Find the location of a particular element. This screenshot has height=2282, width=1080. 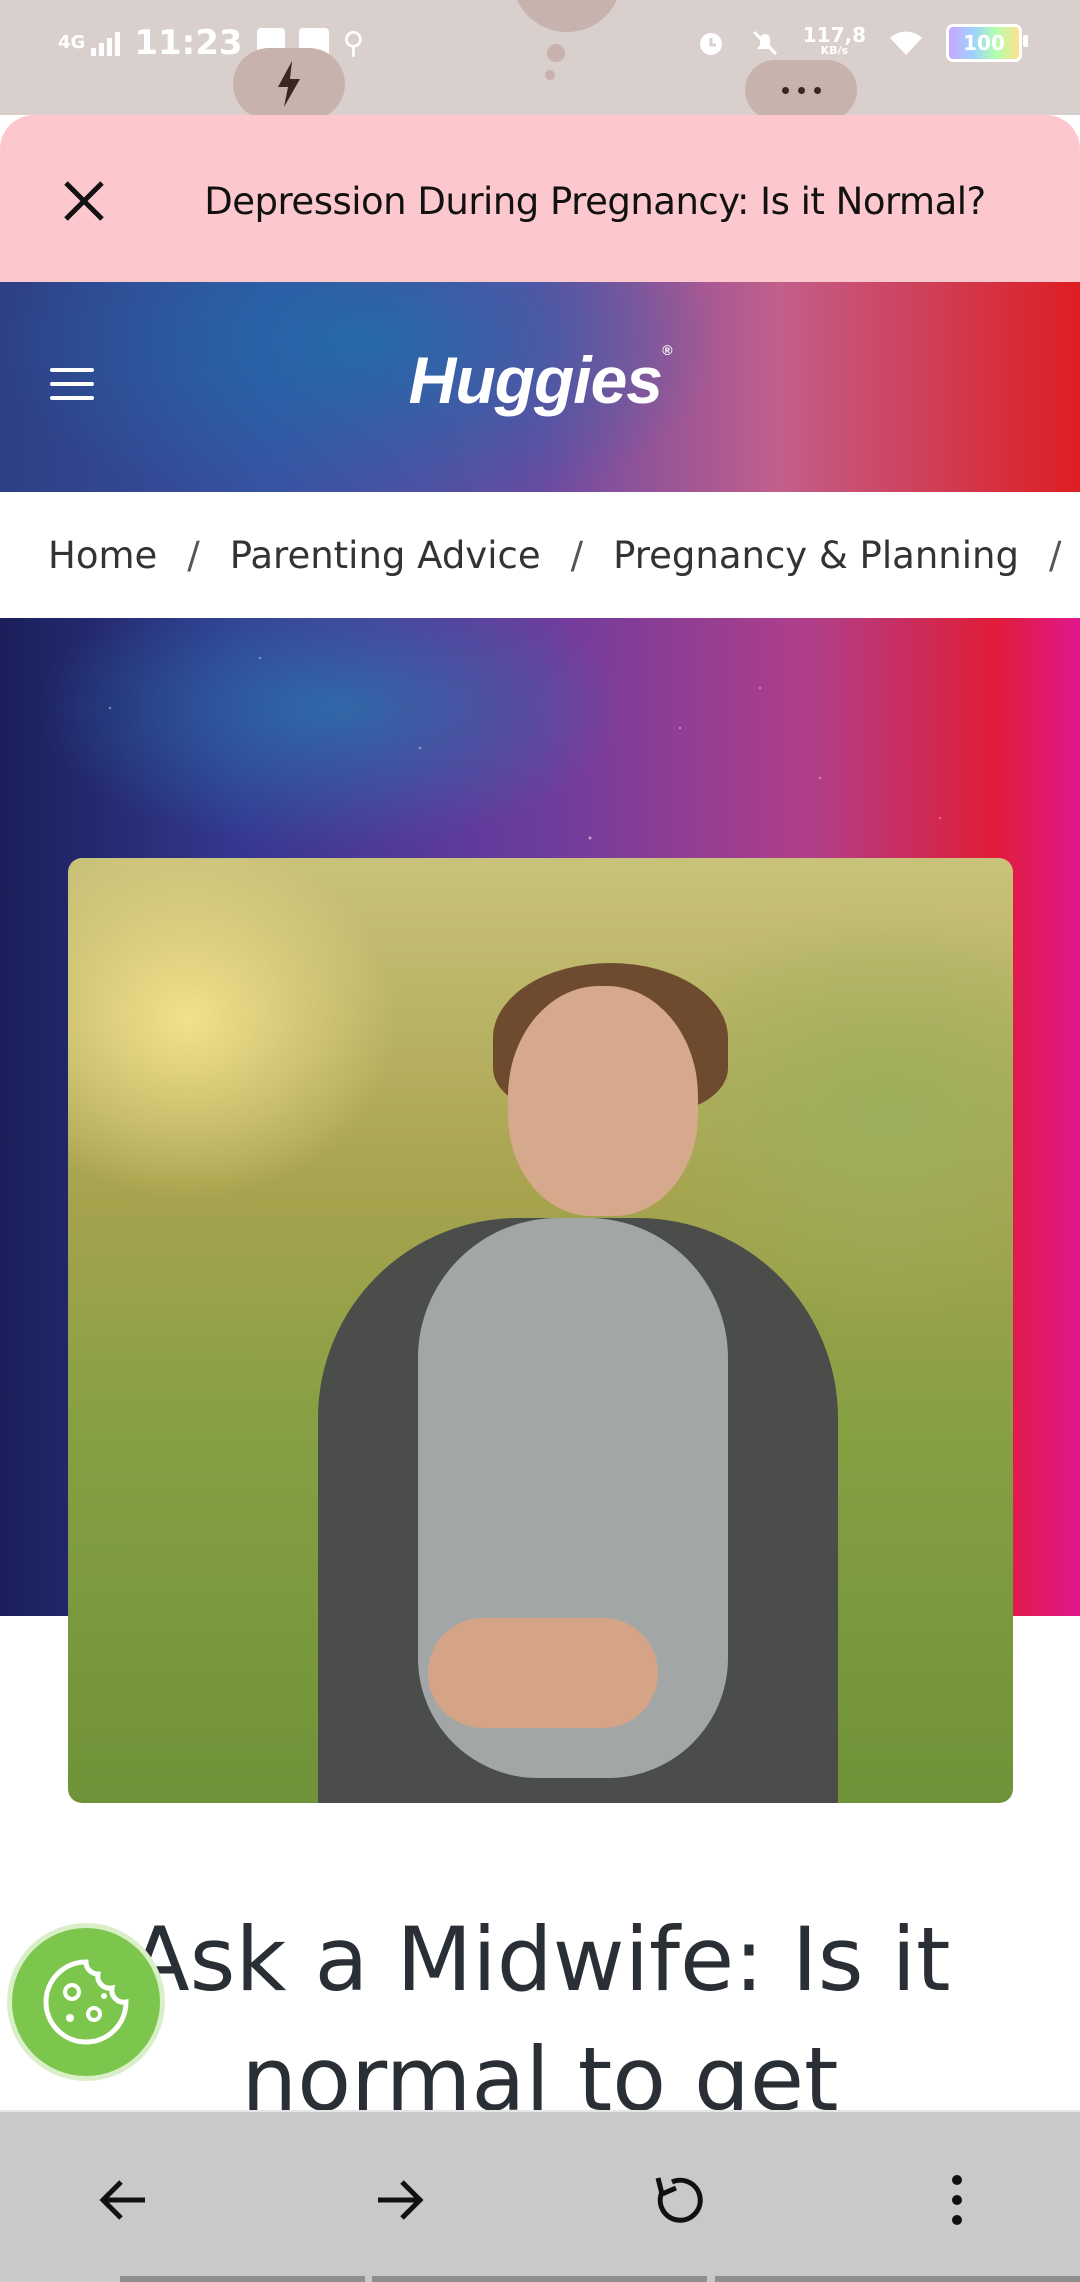

lightning-icon is located at coordinates (289, 84).